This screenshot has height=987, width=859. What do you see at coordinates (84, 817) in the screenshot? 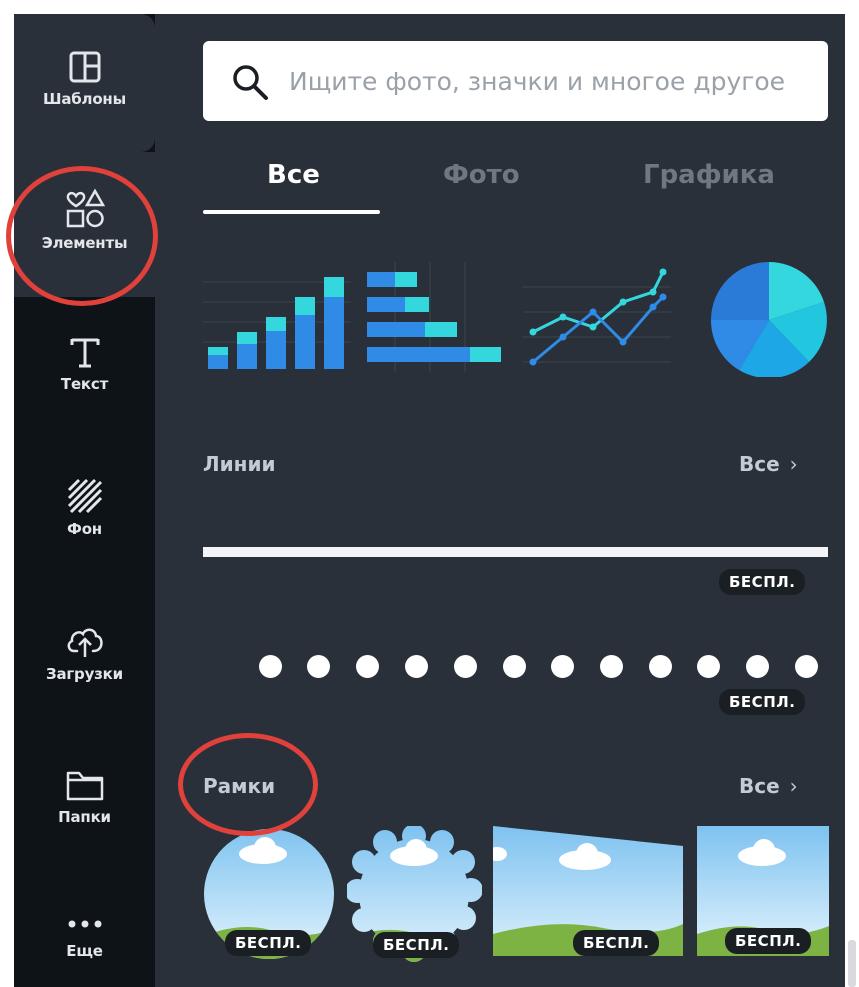
I see `sidebar-item-label: Папки` at bounding box center [84, 817].